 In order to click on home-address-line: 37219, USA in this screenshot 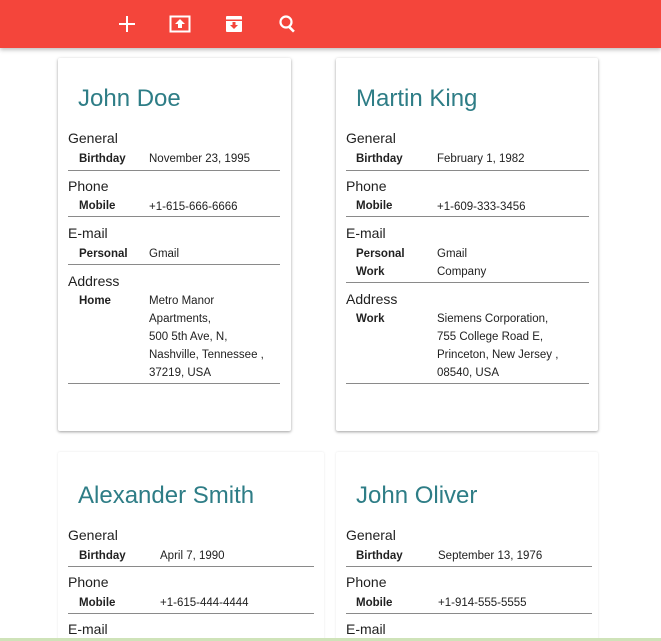, I will do `click(180, 373)`.